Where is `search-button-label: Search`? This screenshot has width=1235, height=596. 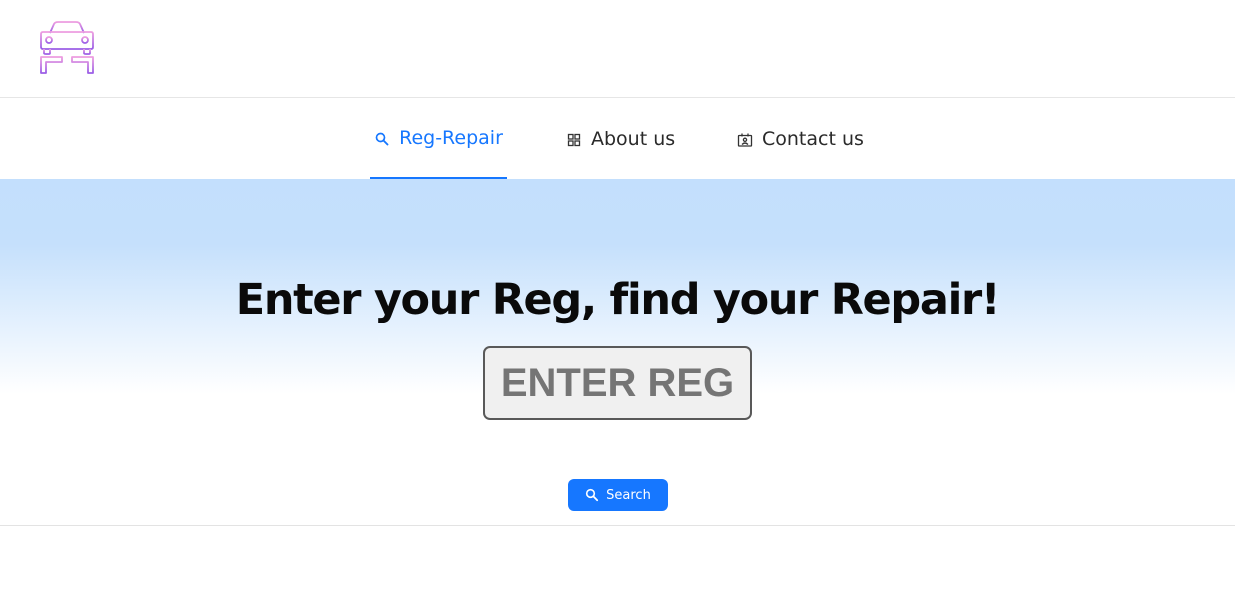 search-button-label: Search is located at coordinates (628, 495).